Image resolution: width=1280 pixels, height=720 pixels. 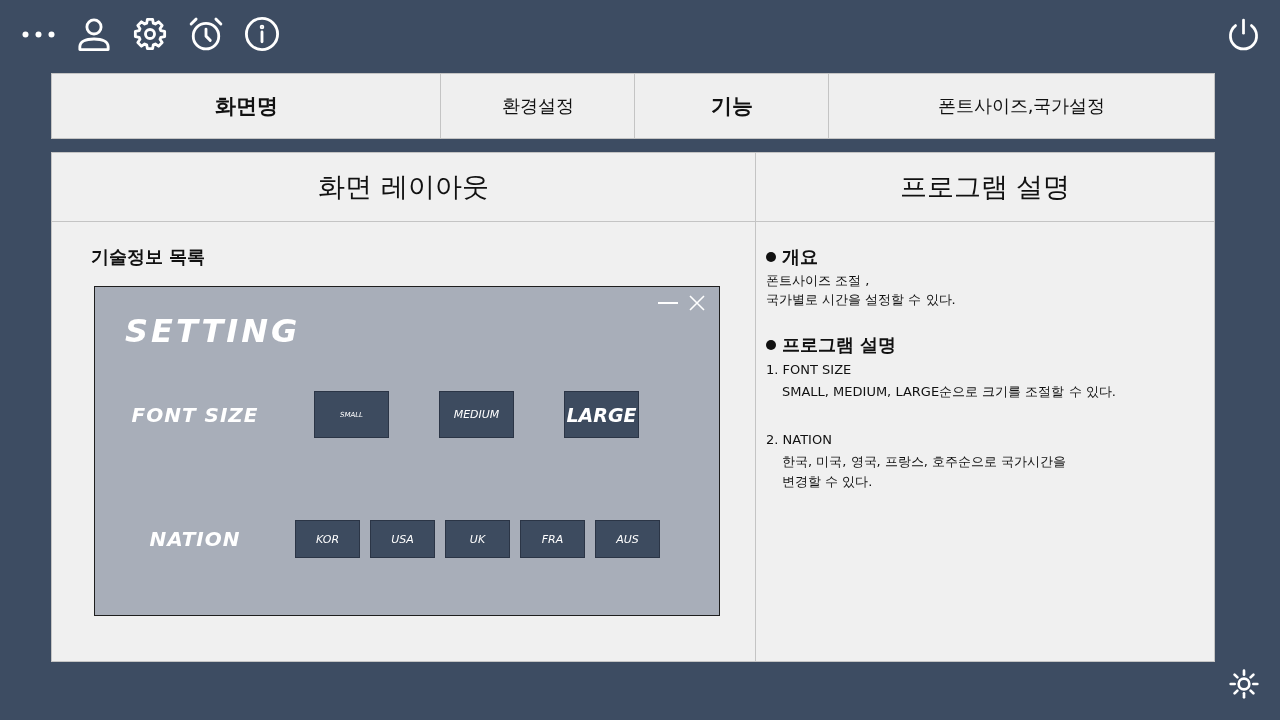 I want to click on font-size-button: MEDIUM, so click(x=476, y=414).